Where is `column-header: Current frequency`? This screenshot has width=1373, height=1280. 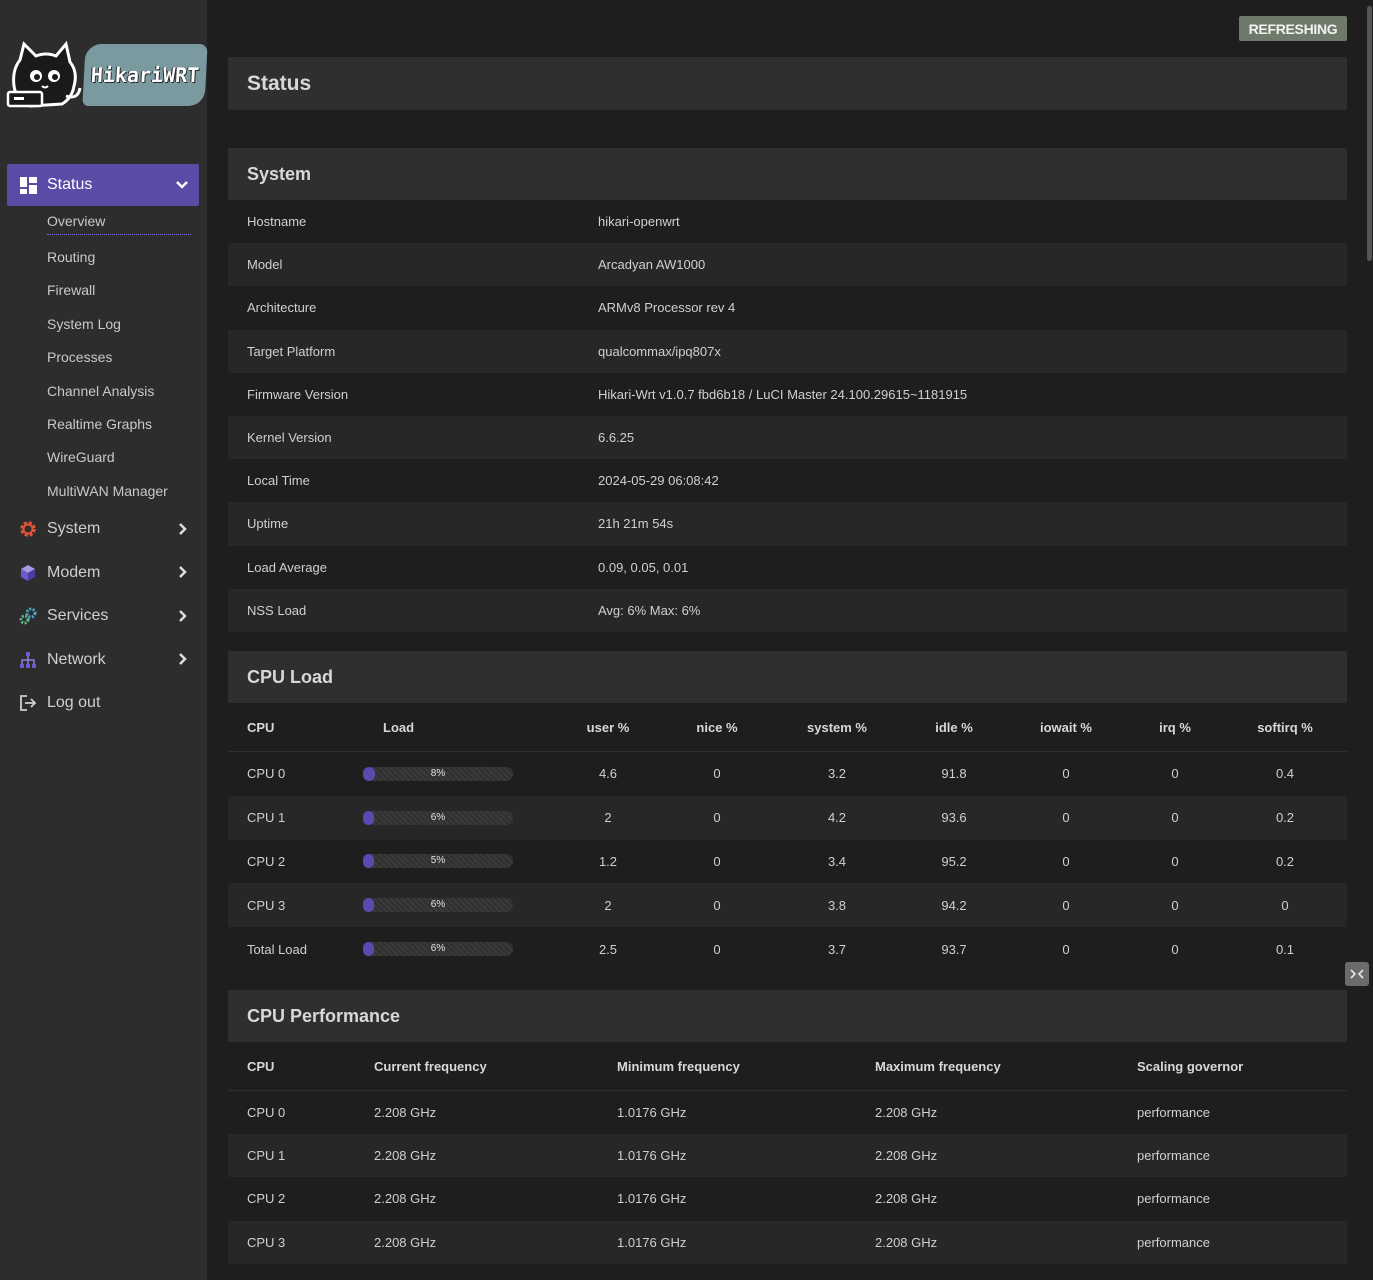
column-header: Current frequency is located at coordinates (430, 1066).